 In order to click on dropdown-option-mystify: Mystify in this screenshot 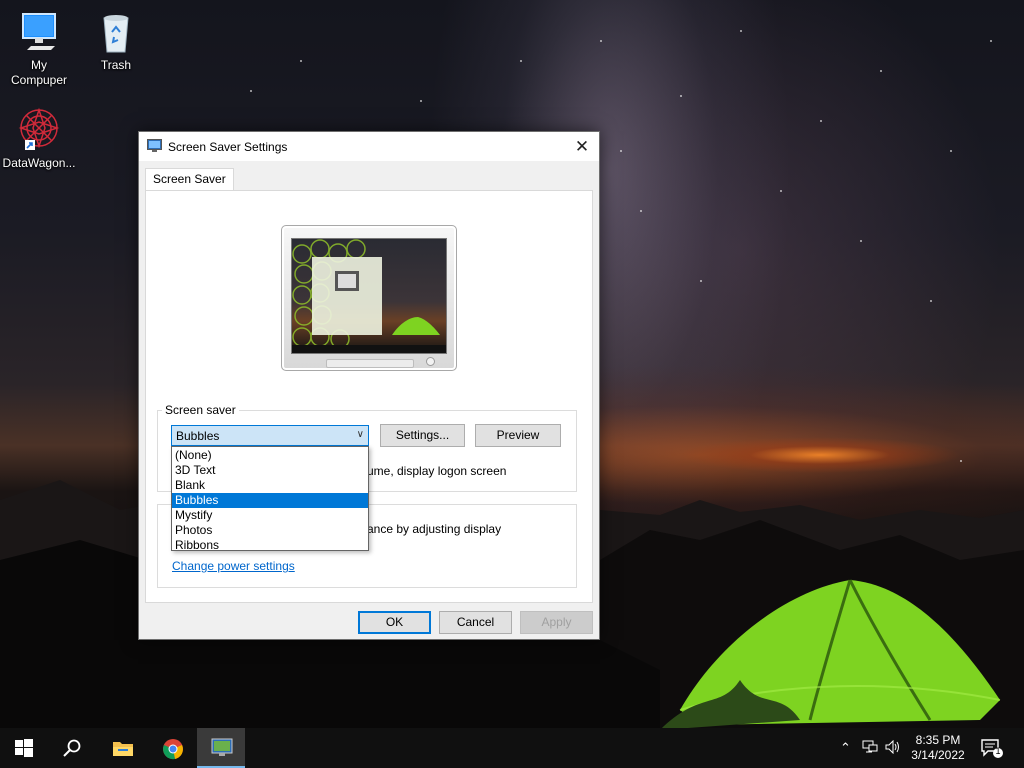, I will do `click(270, 515)`.